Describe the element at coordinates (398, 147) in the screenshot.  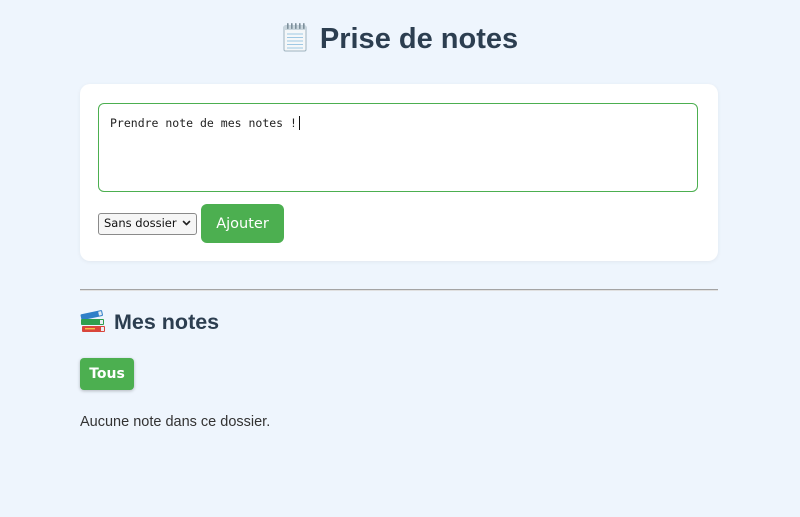
I see `note-textarea: Prendre note de mes notes !` at that location.